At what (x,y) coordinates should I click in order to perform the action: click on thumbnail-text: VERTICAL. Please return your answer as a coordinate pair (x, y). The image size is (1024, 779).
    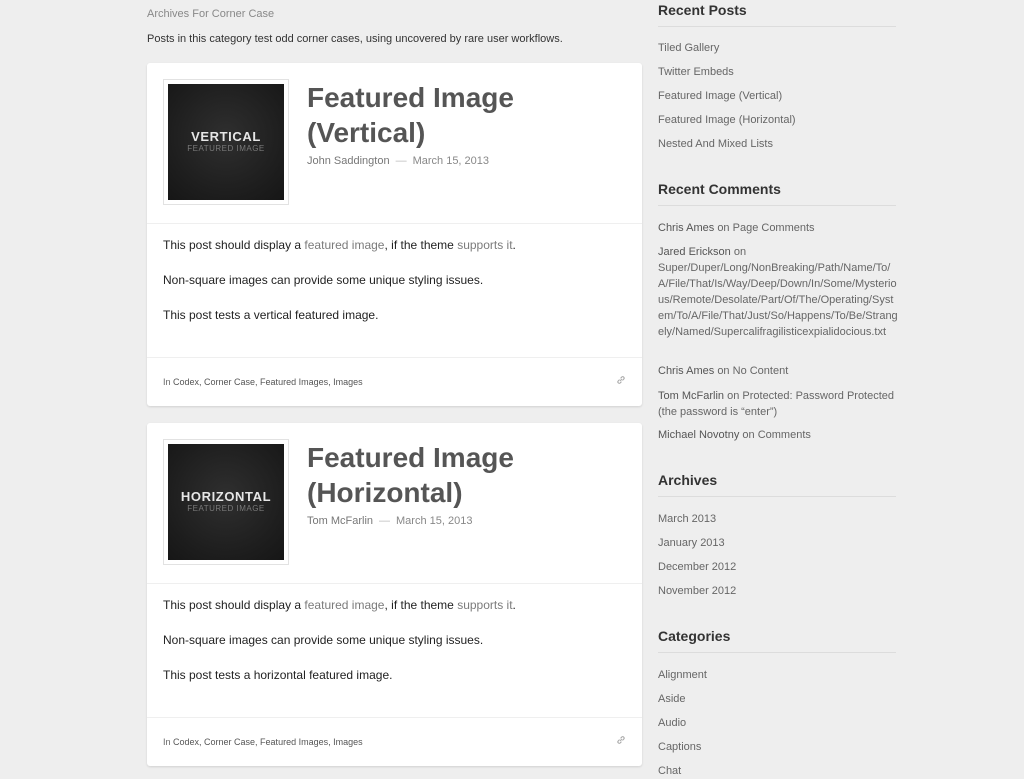
    Looking at the image, I should click on (226, 136).